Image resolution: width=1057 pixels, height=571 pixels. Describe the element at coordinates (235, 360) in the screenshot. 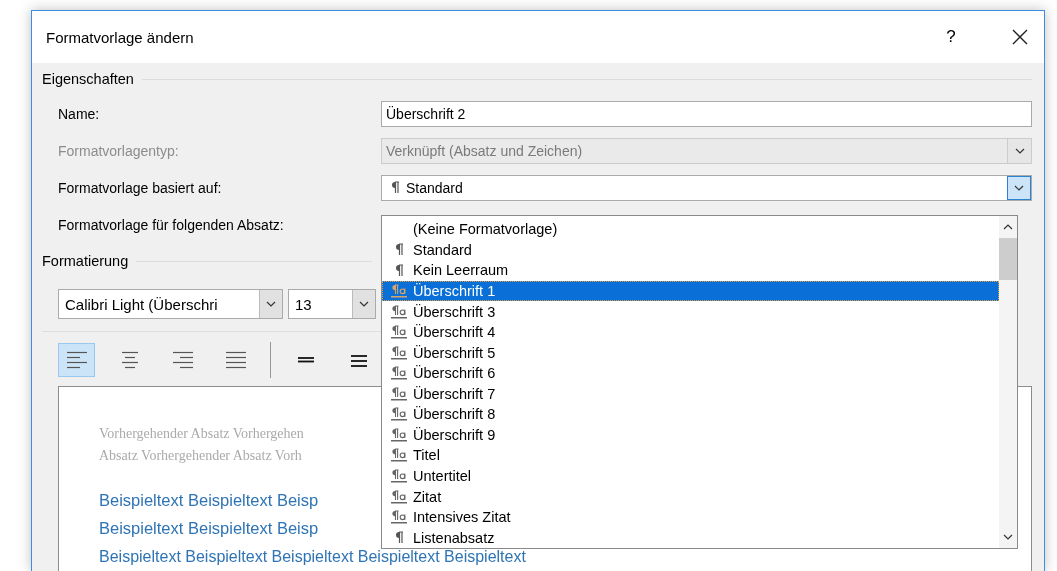

I see `align-justify-icon` at that location.